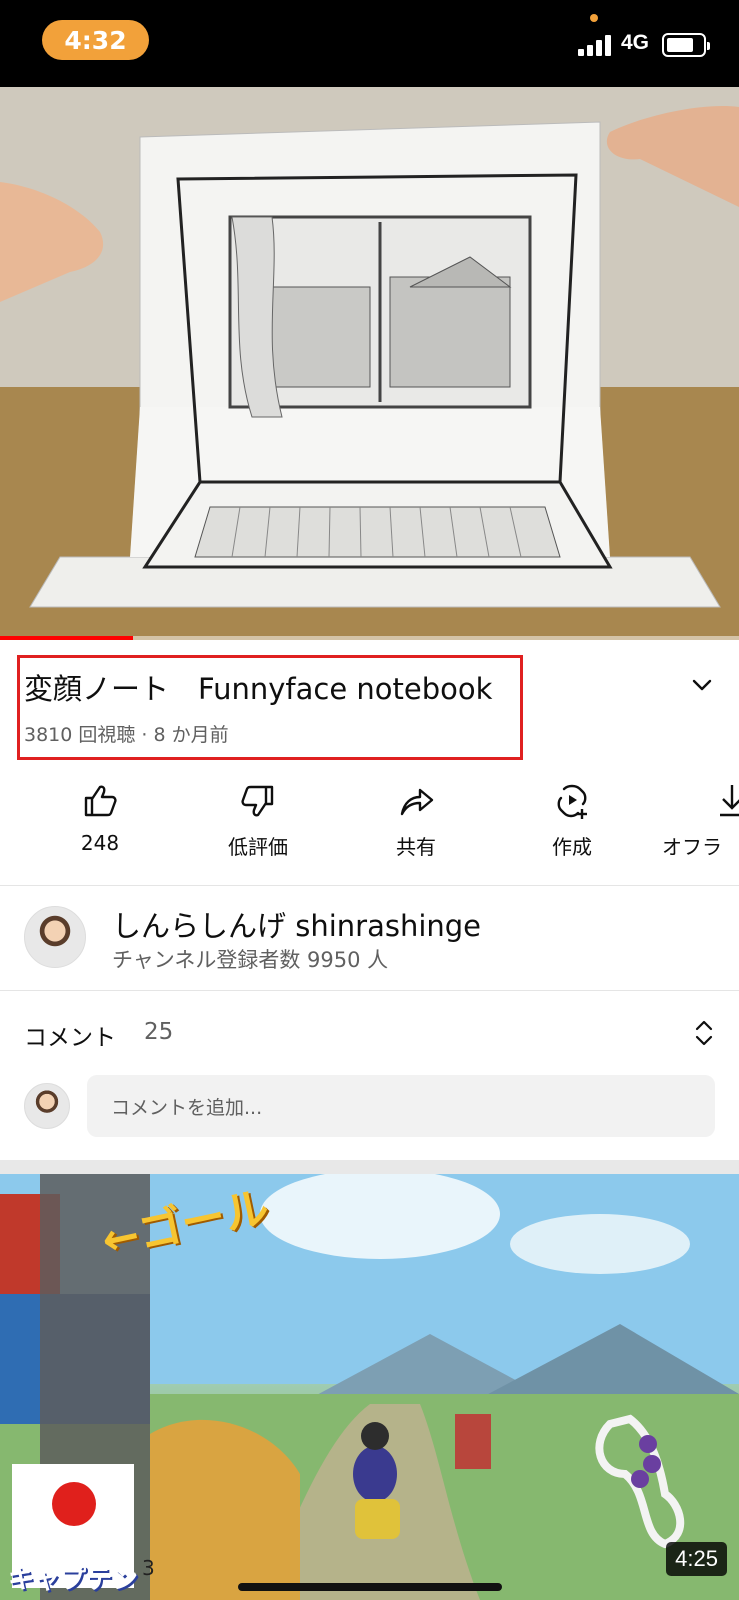 The image size is (739, 1600). What do you see at coordinates (258, 687) in the screenshot?
I see `video-title: 変顔ノート Funnyface notebook` at bounding box center [258, 687].